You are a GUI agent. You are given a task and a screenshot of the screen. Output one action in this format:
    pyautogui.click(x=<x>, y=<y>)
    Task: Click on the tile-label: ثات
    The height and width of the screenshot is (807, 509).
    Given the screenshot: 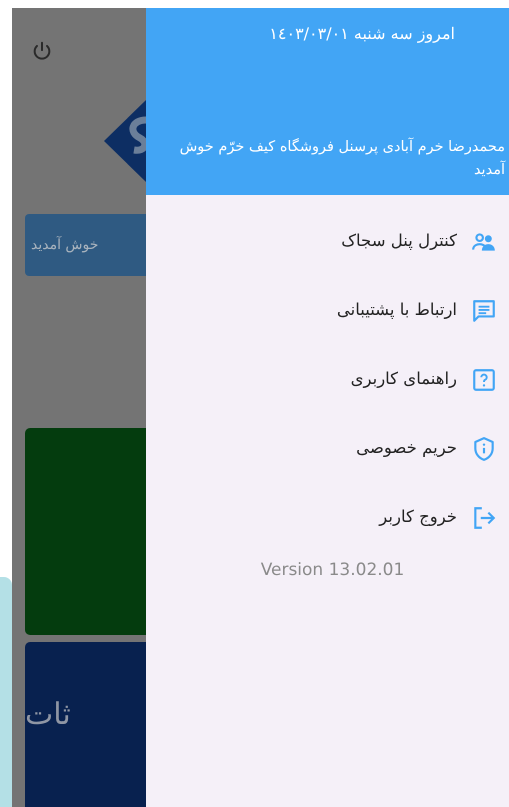 What is the action you would take?
    pyautogui.click(x=48, y=715)
    